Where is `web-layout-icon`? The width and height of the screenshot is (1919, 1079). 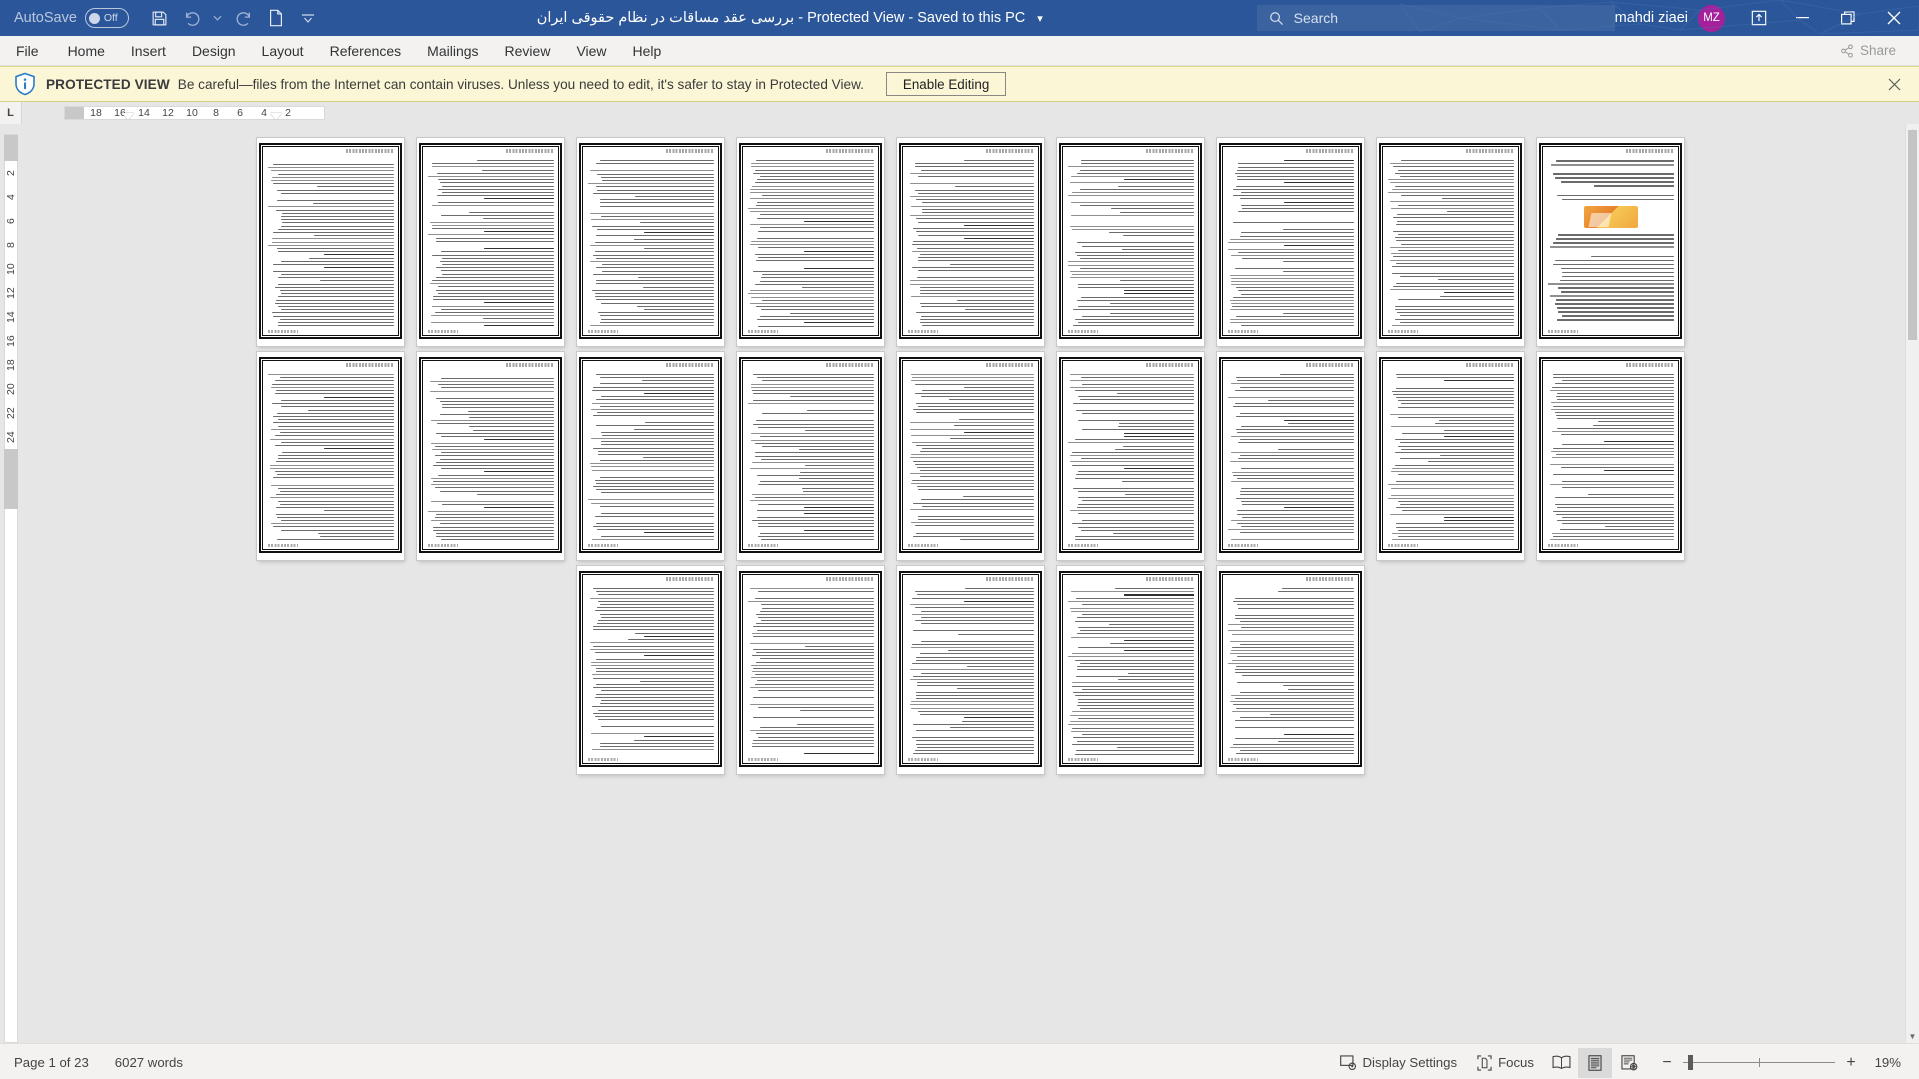 web-layout-icon is located at coordinates (1629, 1063).